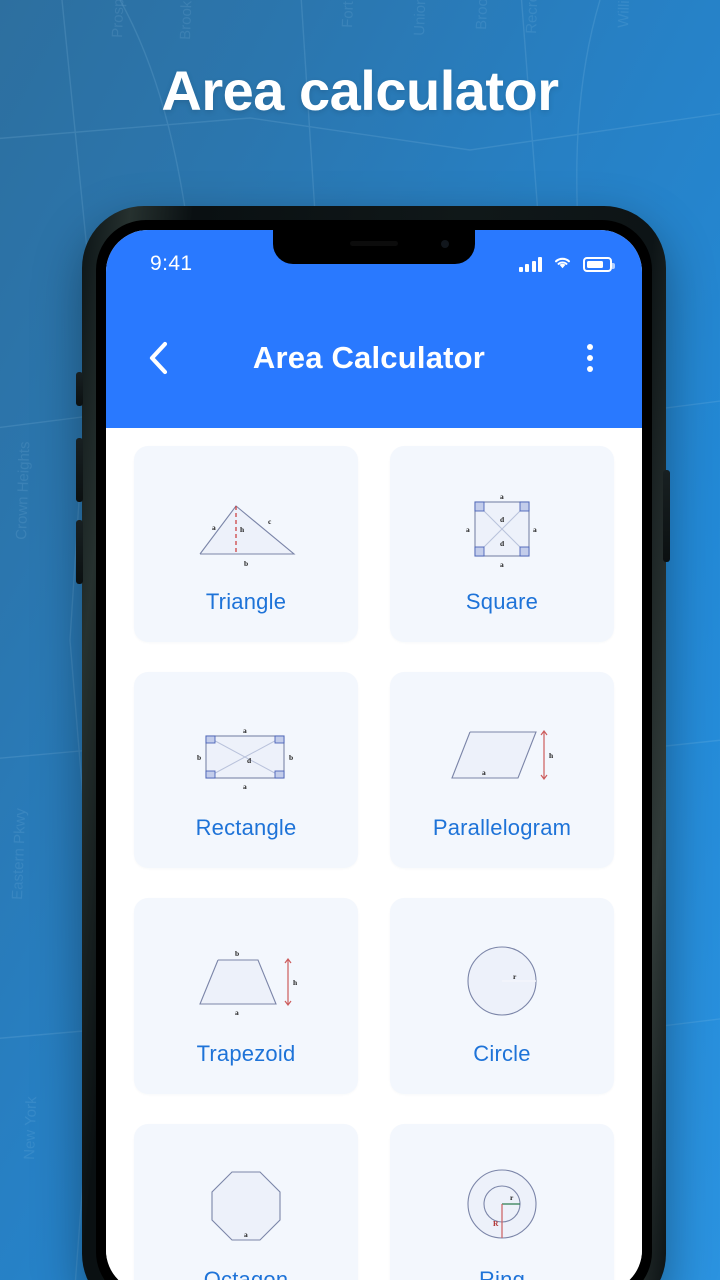 The image size is (720, 1280). I want to click on svg-text: R, so click(496, 1223).